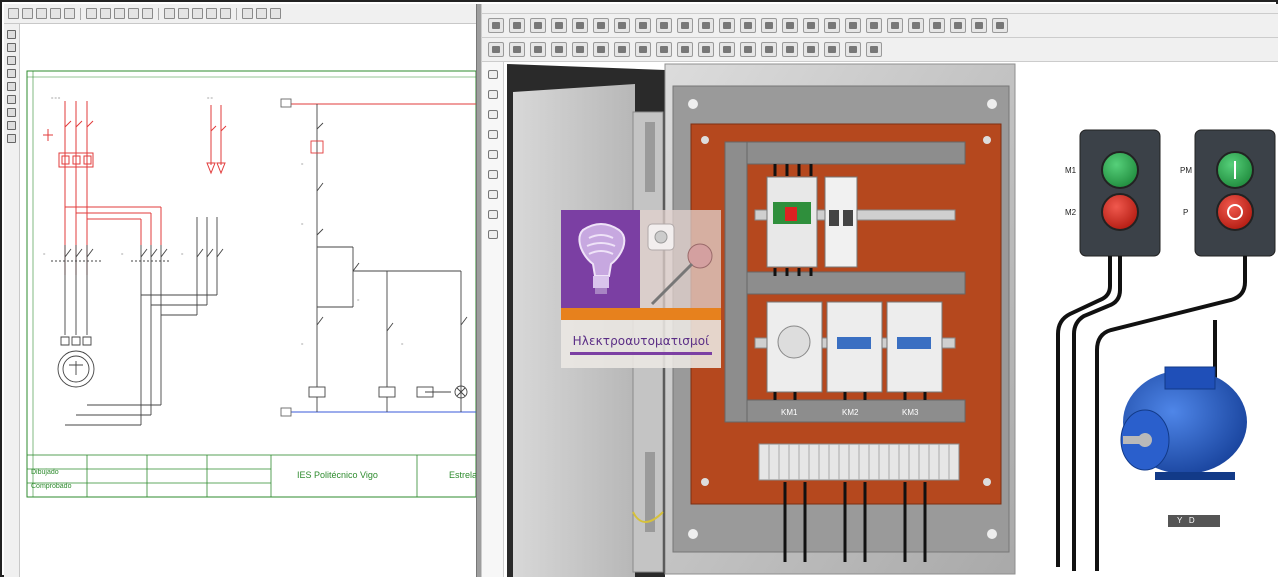 This screenshot has height=577, width=1278. I want to click on stop-button-label: P, so click(1186, 212).